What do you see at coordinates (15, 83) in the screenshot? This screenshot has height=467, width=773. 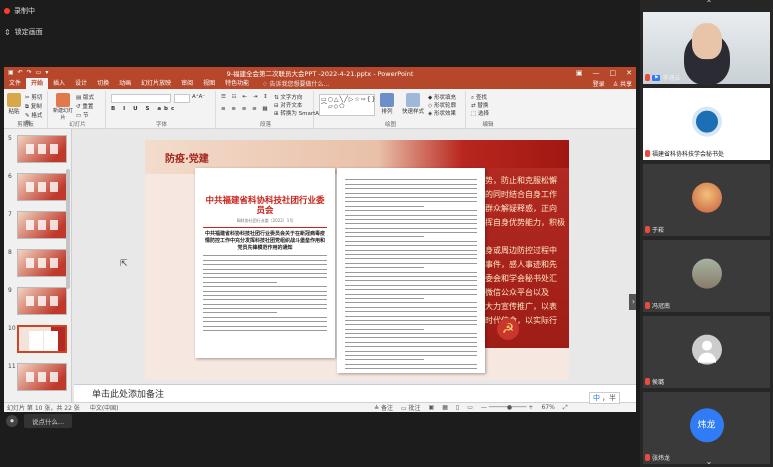 I see `tab-0: 文件` at bounding box center [15, 83].